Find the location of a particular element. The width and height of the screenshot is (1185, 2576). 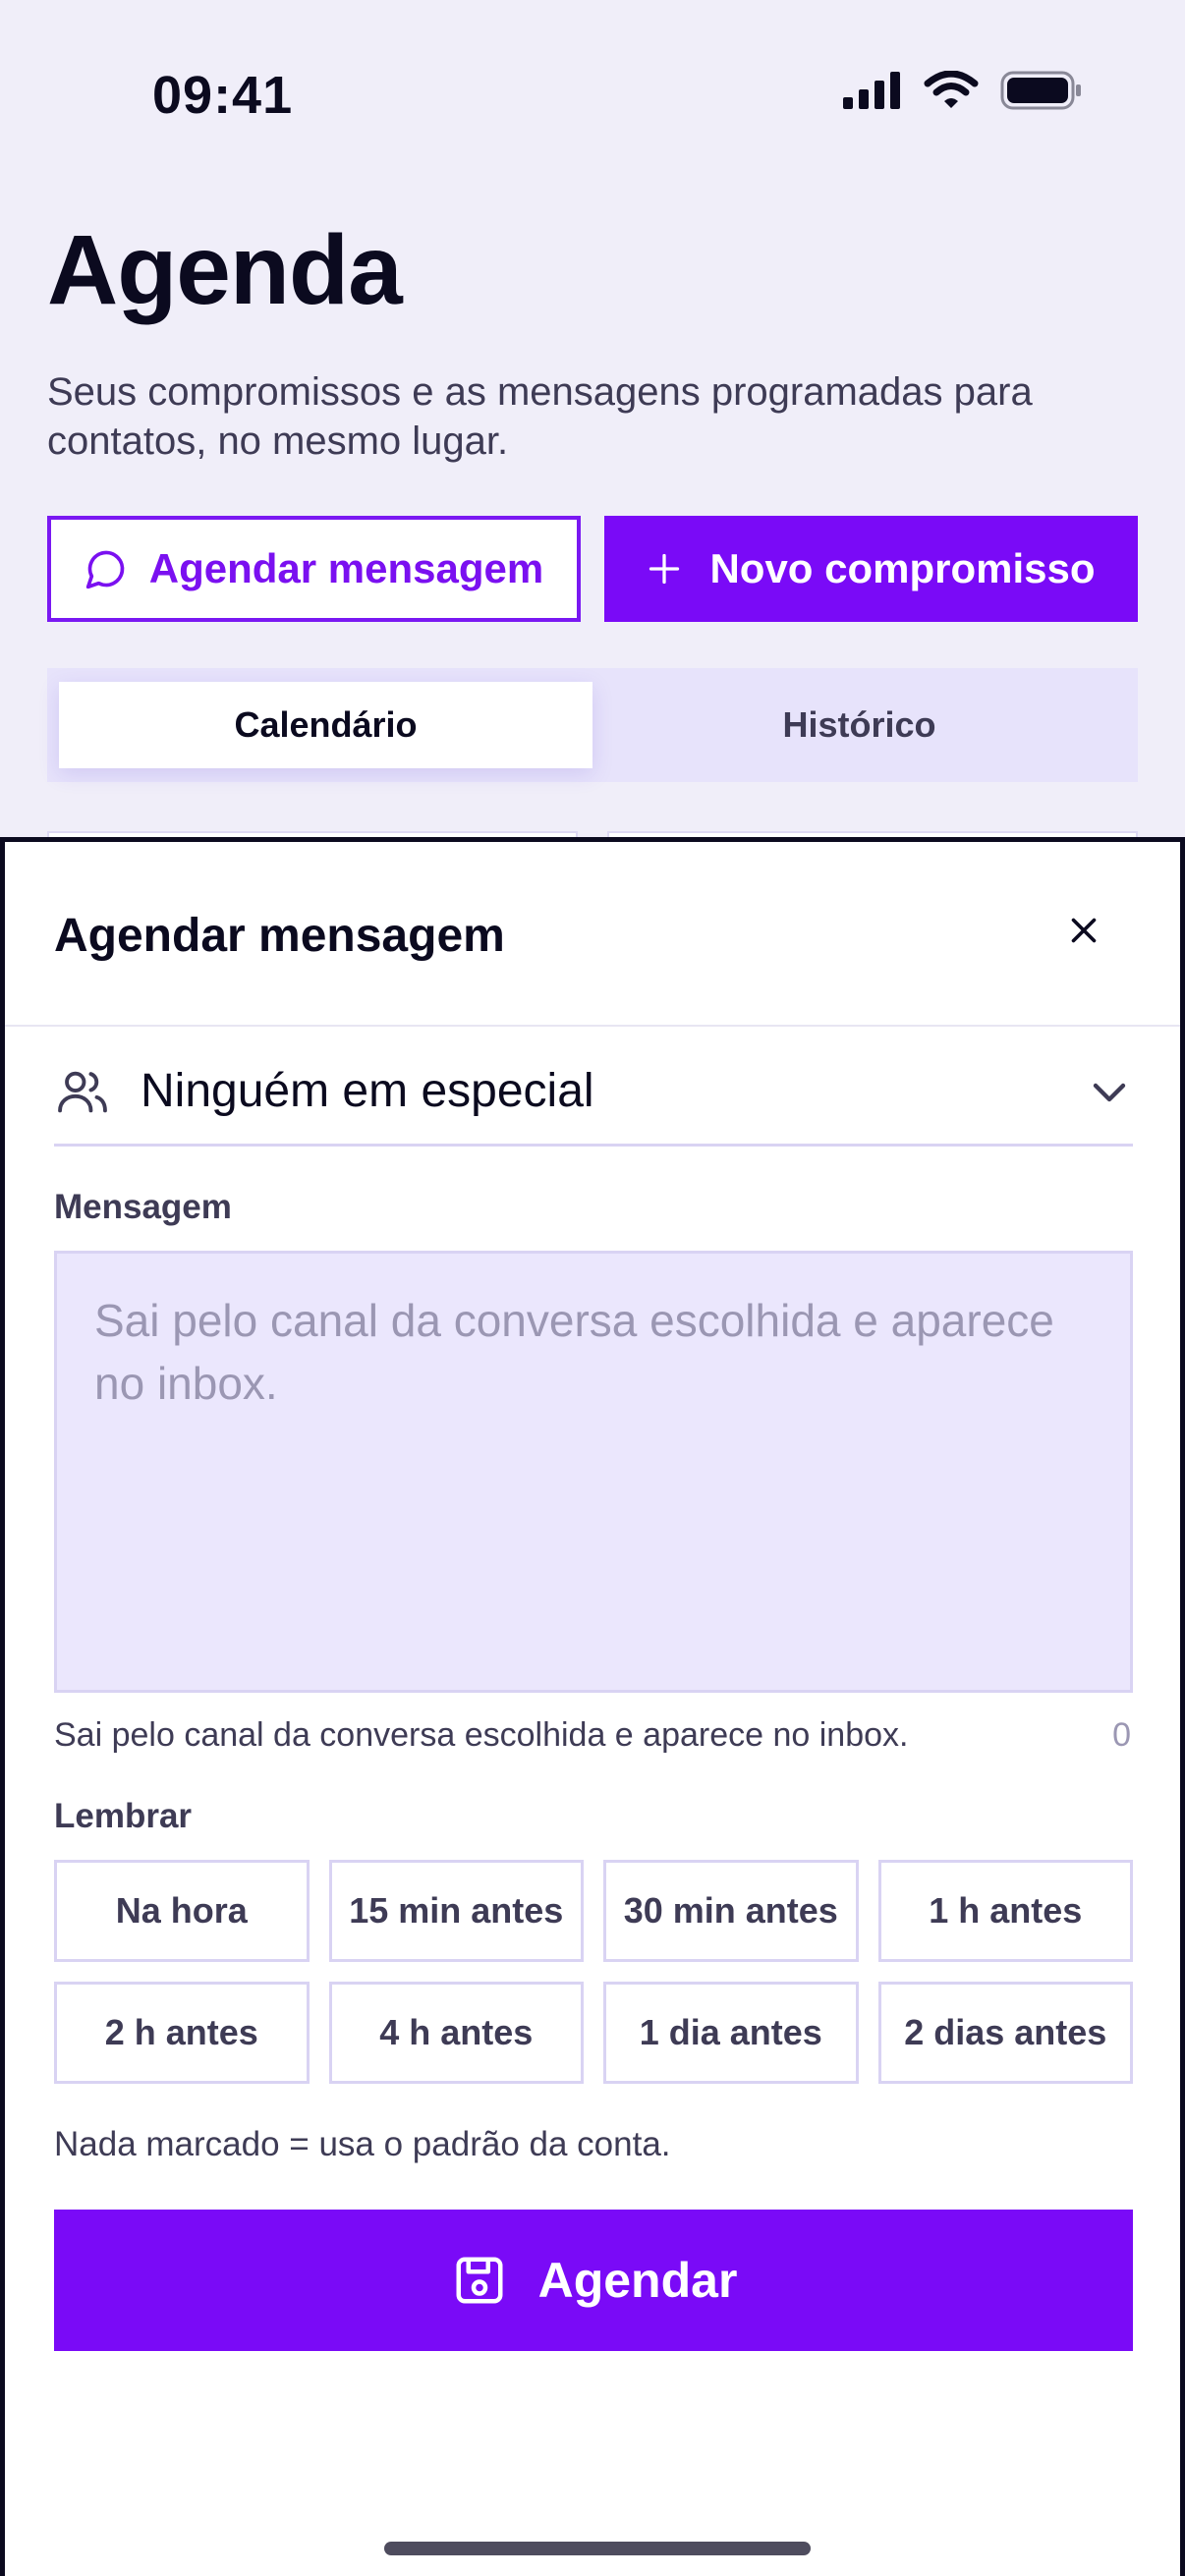

status-icons is located at coordinates (963, 90).